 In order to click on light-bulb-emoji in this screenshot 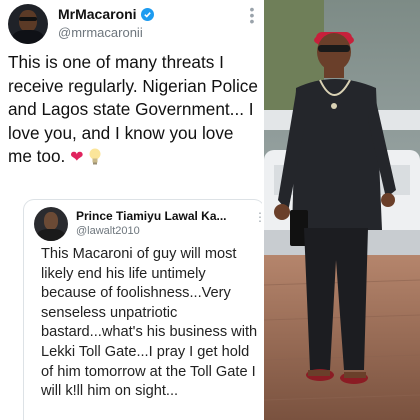, I will do `click(95, 156)`.